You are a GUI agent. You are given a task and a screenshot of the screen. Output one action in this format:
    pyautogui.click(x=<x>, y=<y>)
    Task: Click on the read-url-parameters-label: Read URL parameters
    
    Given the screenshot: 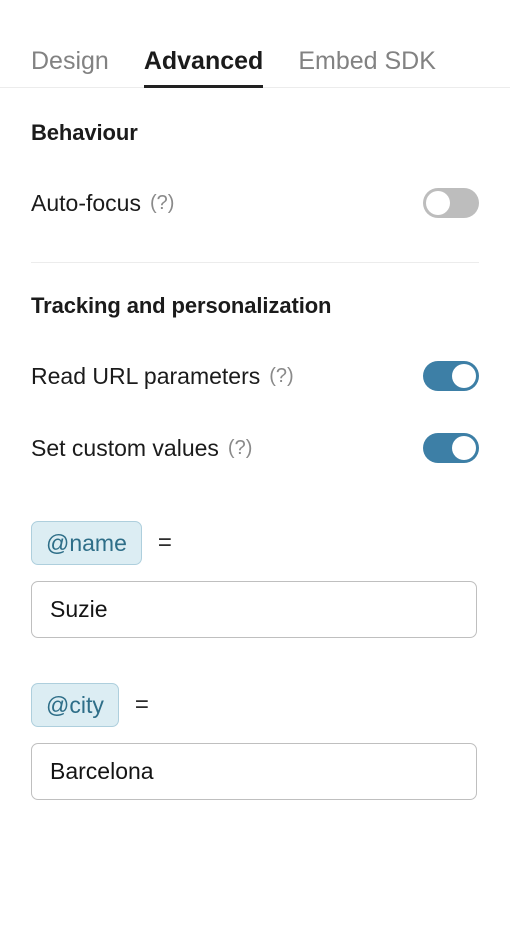 What is the action you would take?
    pyautogui.click(x=146, y=375)
    